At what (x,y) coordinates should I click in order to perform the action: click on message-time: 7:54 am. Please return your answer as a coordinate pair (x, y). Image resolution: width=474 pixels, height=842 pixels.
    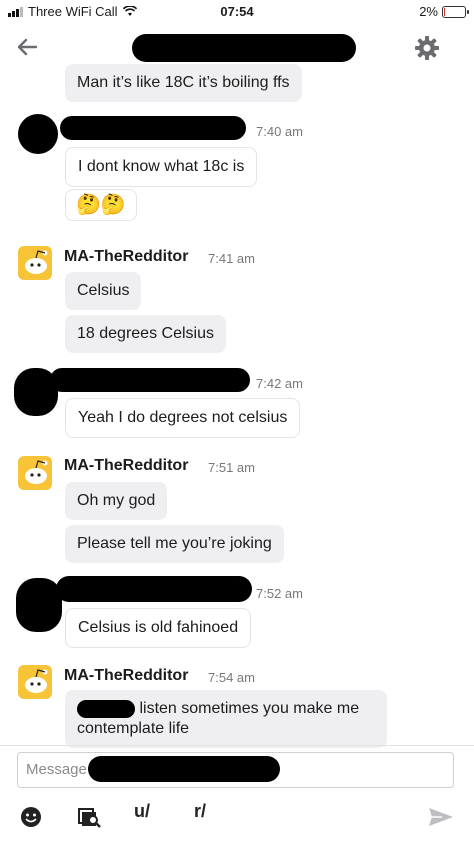
    Looking at the image, I should click on (231, 677).